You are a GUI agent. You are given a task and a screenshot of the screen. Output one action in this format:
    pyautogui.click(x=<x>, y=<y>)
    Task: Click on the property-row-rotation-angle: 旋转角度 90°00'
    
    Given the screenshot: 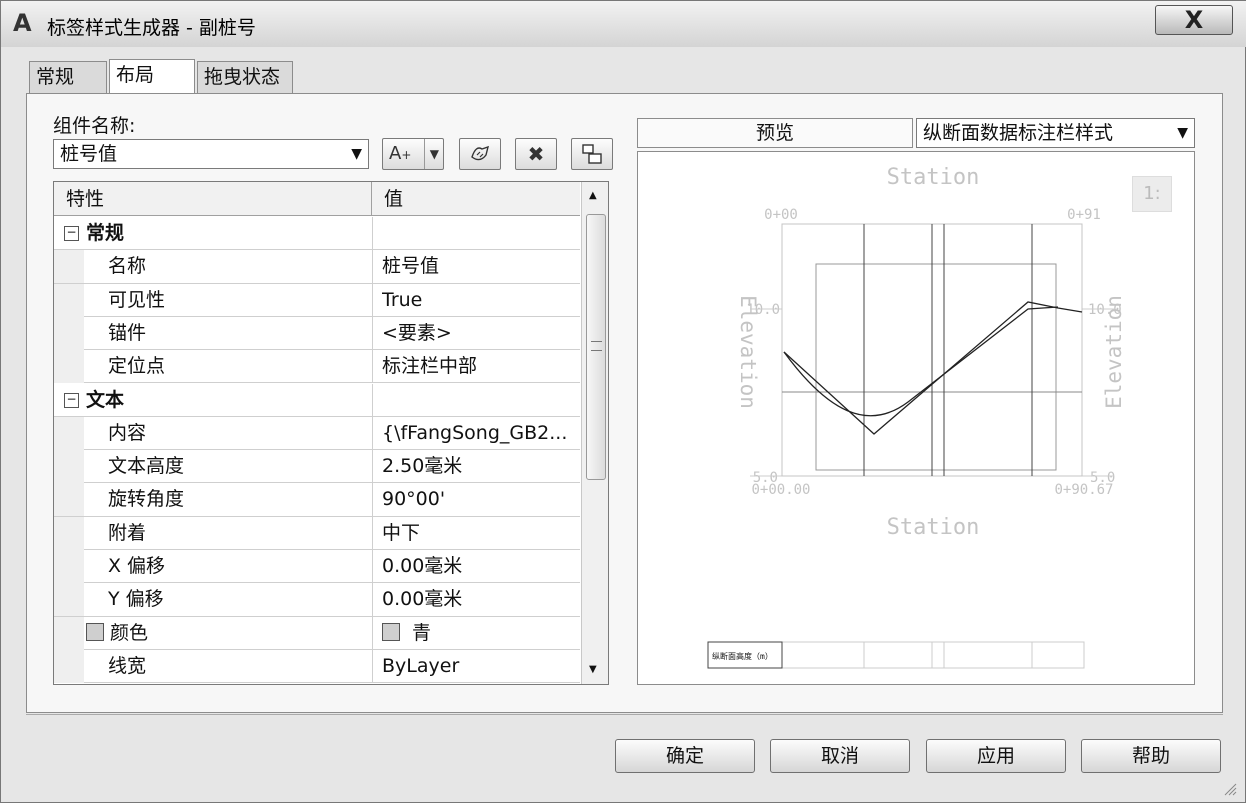 What is the action you would take?
    pyautogui.click(x=317, y=500)
    